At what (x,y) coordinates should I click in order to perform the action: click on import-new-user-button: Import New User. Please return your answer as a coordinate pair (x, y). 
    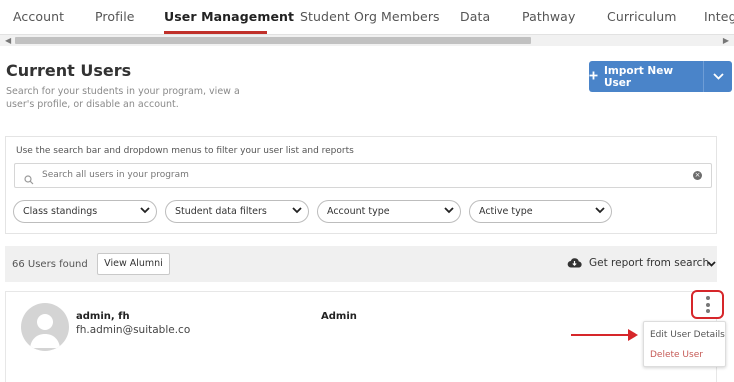
    Looking at the image, I should click on (660, 76).